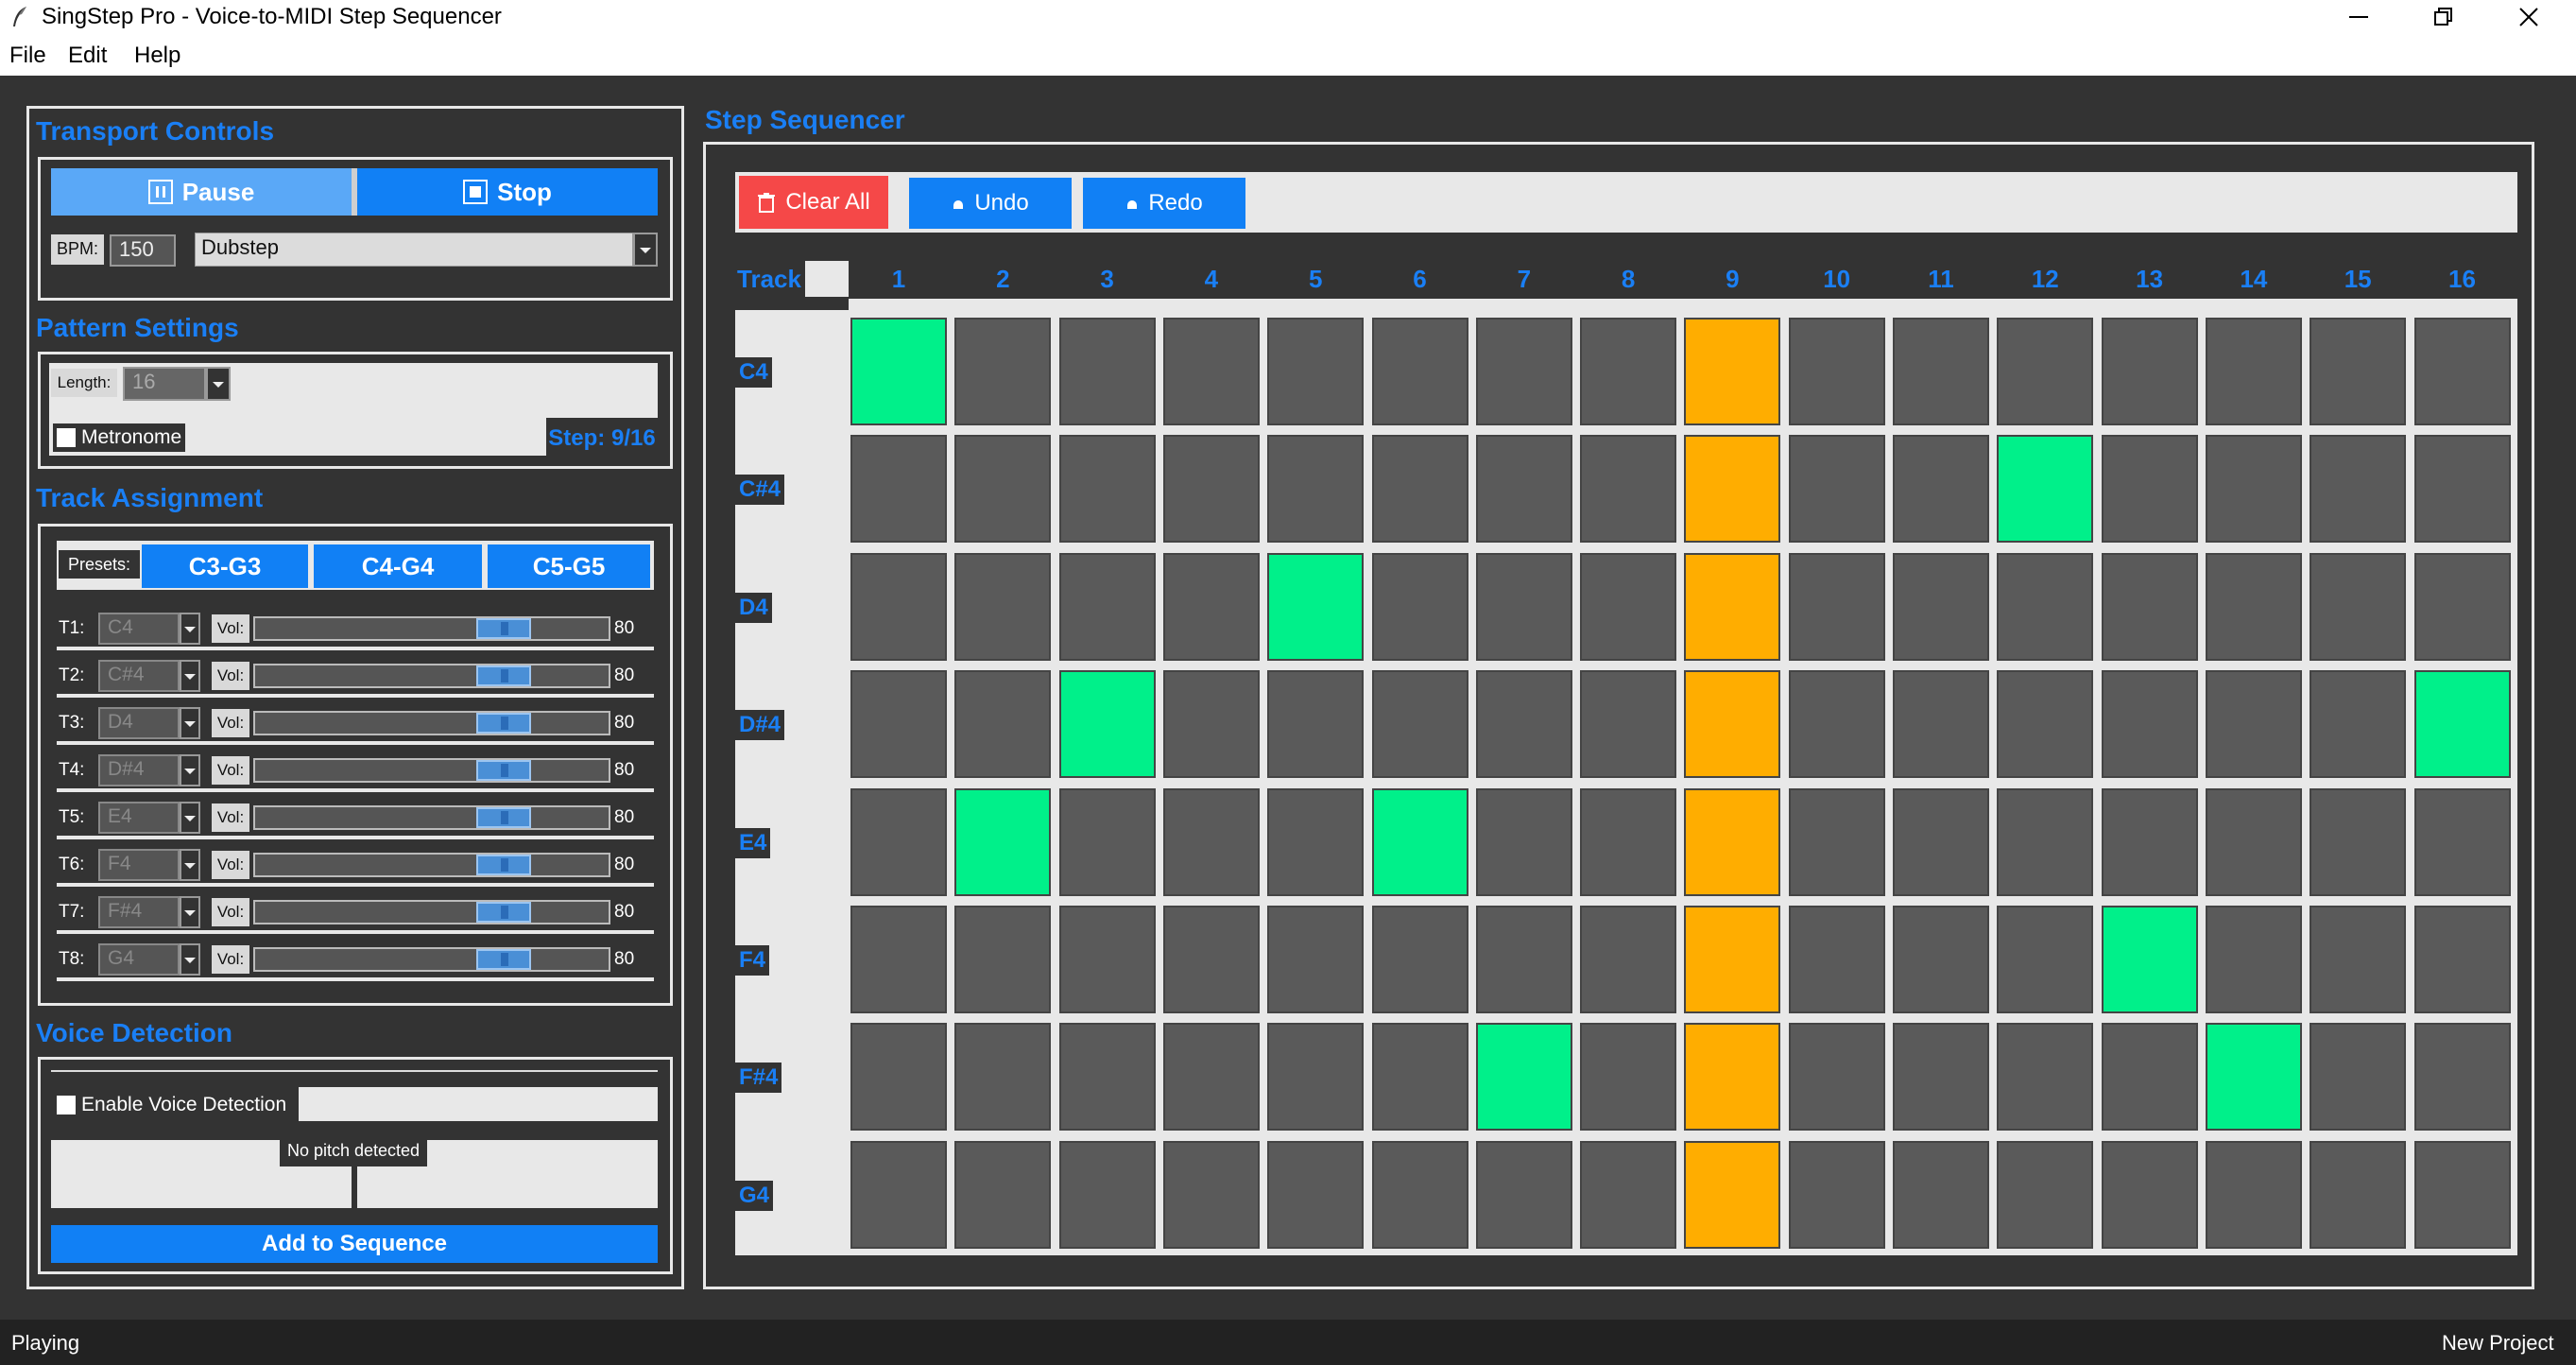 The width and height of the screenshot is (2576, 1365). What do you see at coordinates (164, 384) in the screenshot?
I see `length-input: 16` at bounding box center [164, 384].